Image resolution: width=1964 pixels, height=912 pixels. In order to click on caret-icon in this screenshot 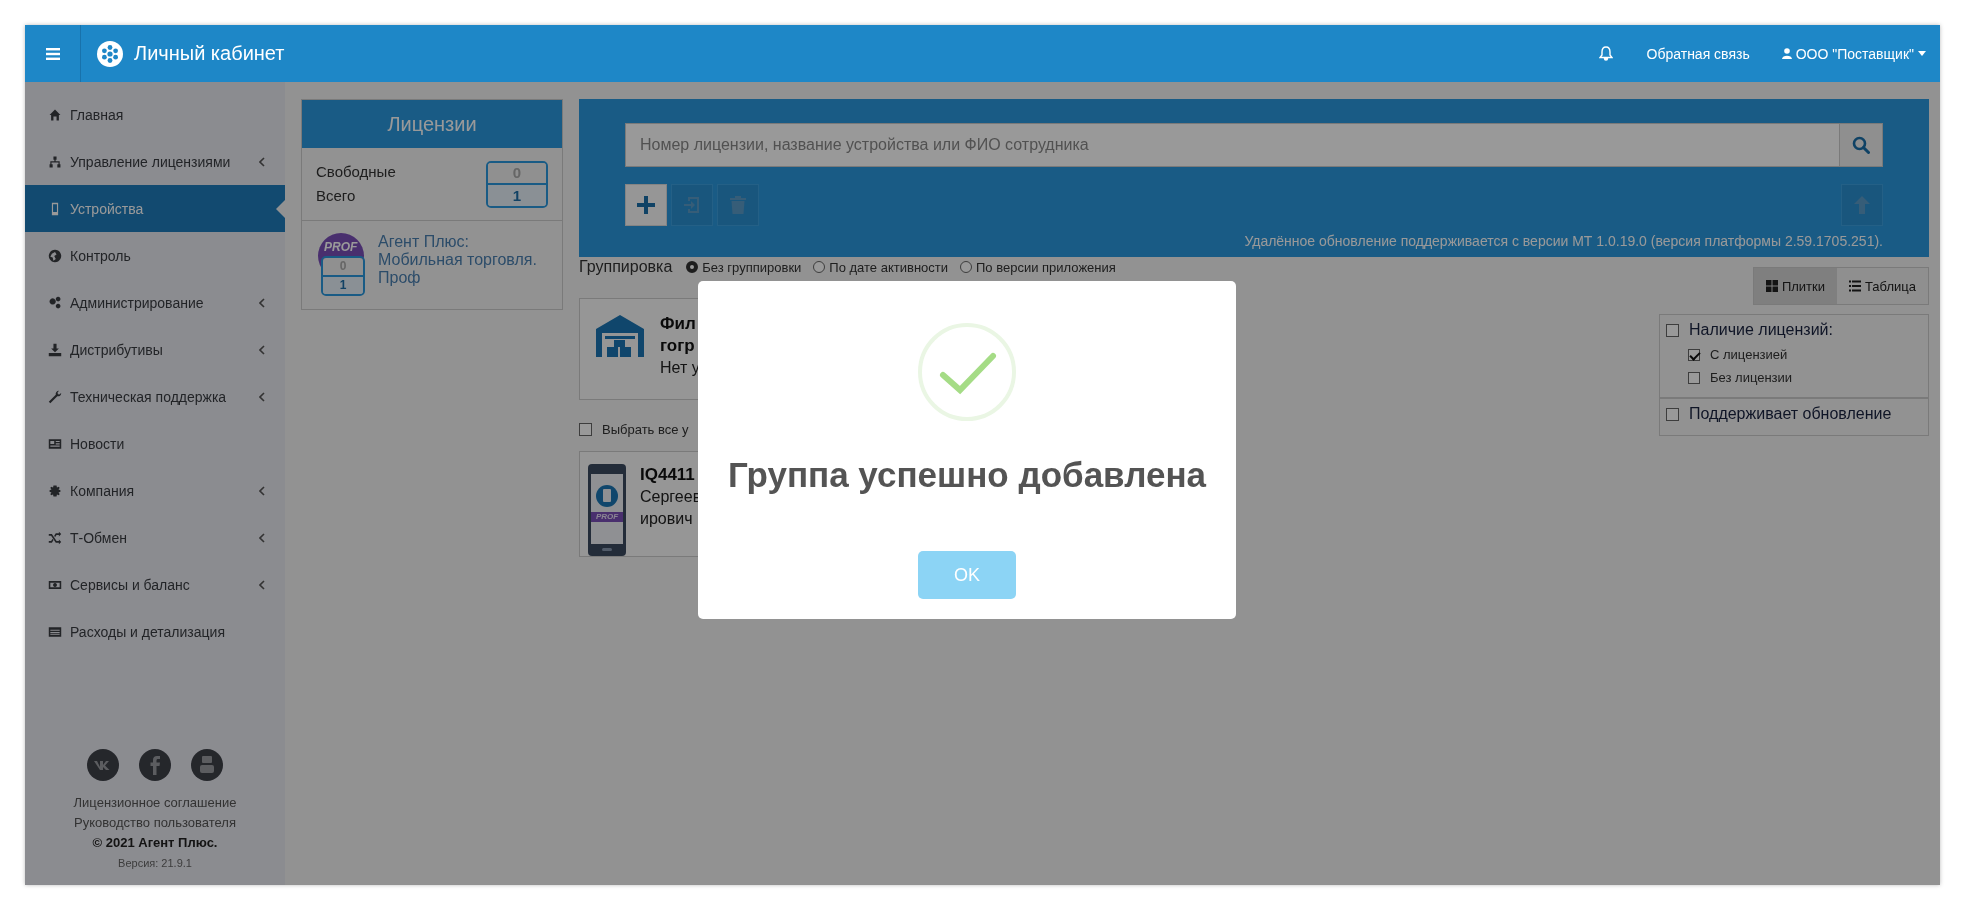, I will do `click(1922, 53)`.